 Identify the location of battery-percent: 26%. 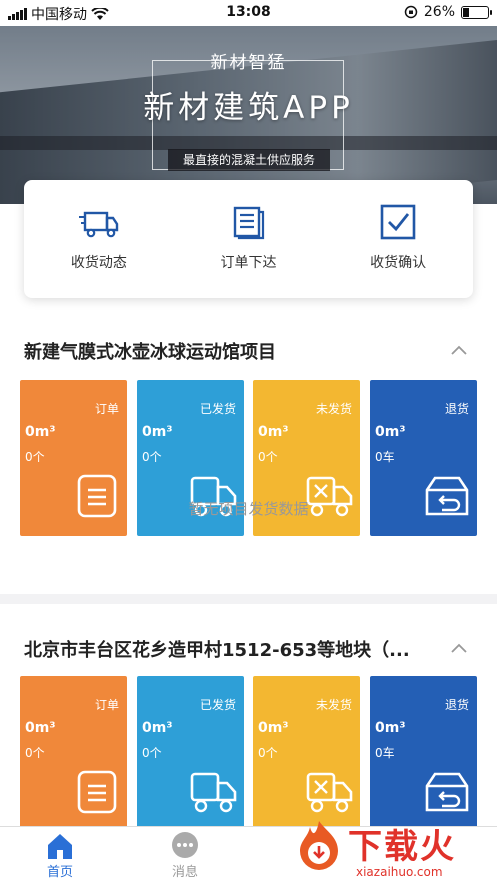
(439, 12).